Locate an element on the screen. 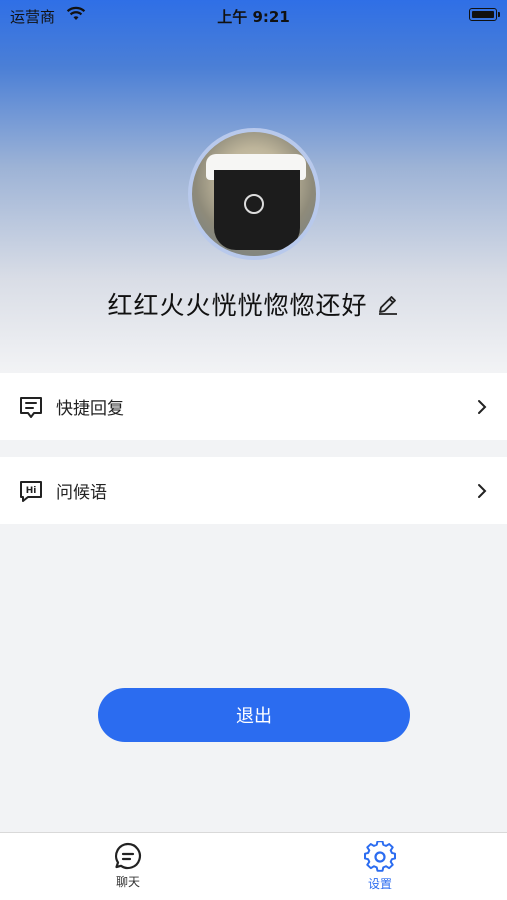 The image size is (507, 900). avatar is located at coordinates (254, 194).